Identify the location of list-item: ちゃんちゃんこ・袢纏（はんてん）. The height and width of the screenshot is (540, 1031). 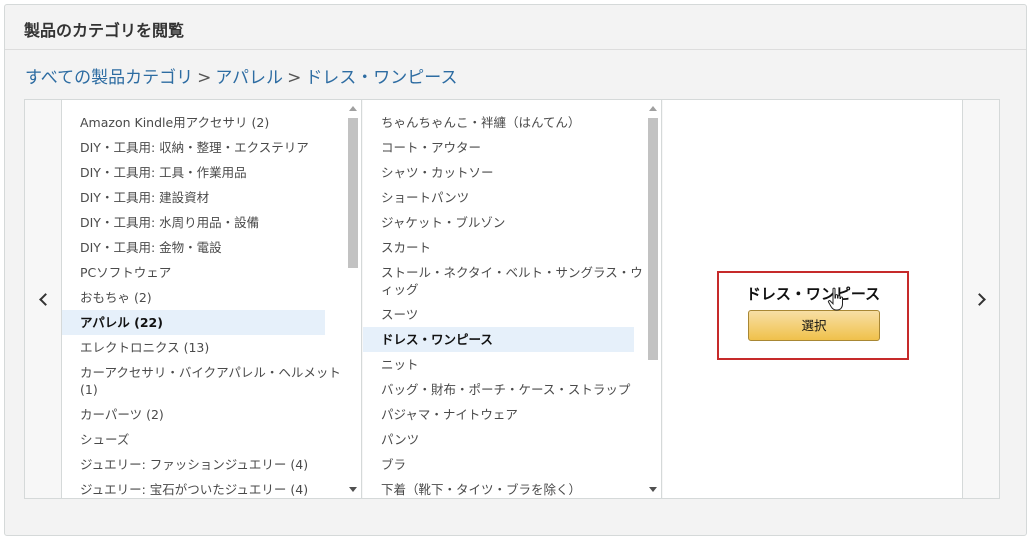
(504, 122).